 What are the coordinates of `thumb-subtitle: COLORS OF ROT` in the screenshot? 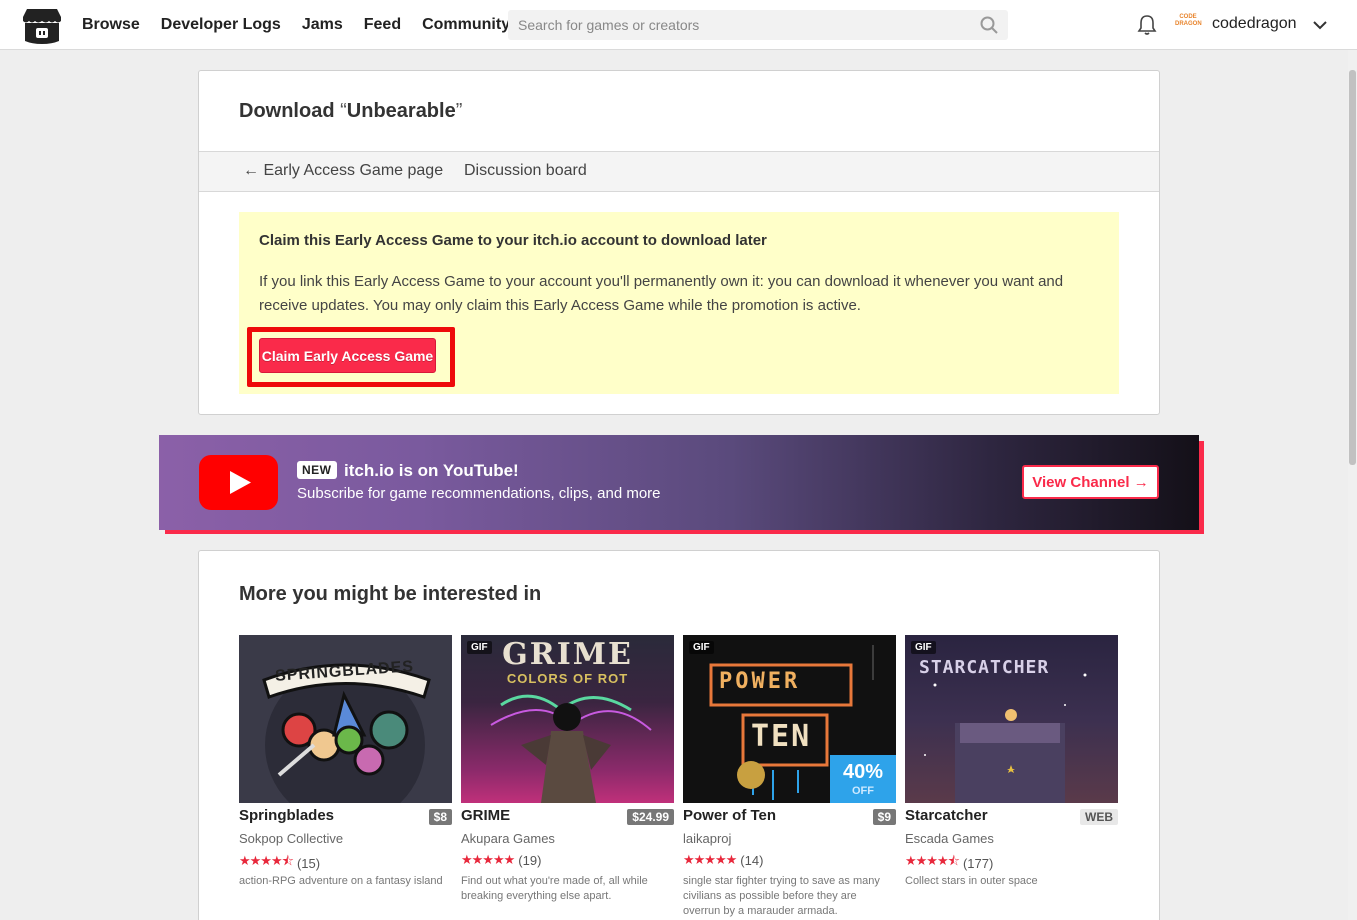 It's located at (567, 678).